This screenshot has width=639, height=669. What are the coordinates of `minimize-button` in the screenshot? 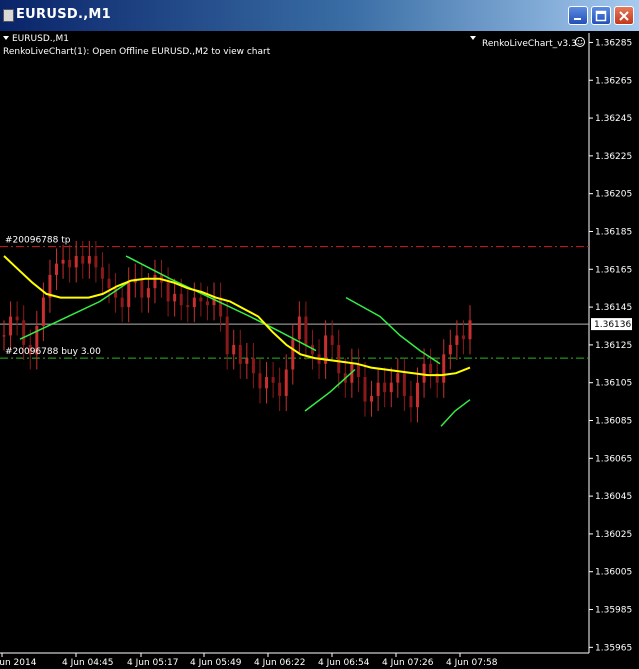 It's located at (578, 15).